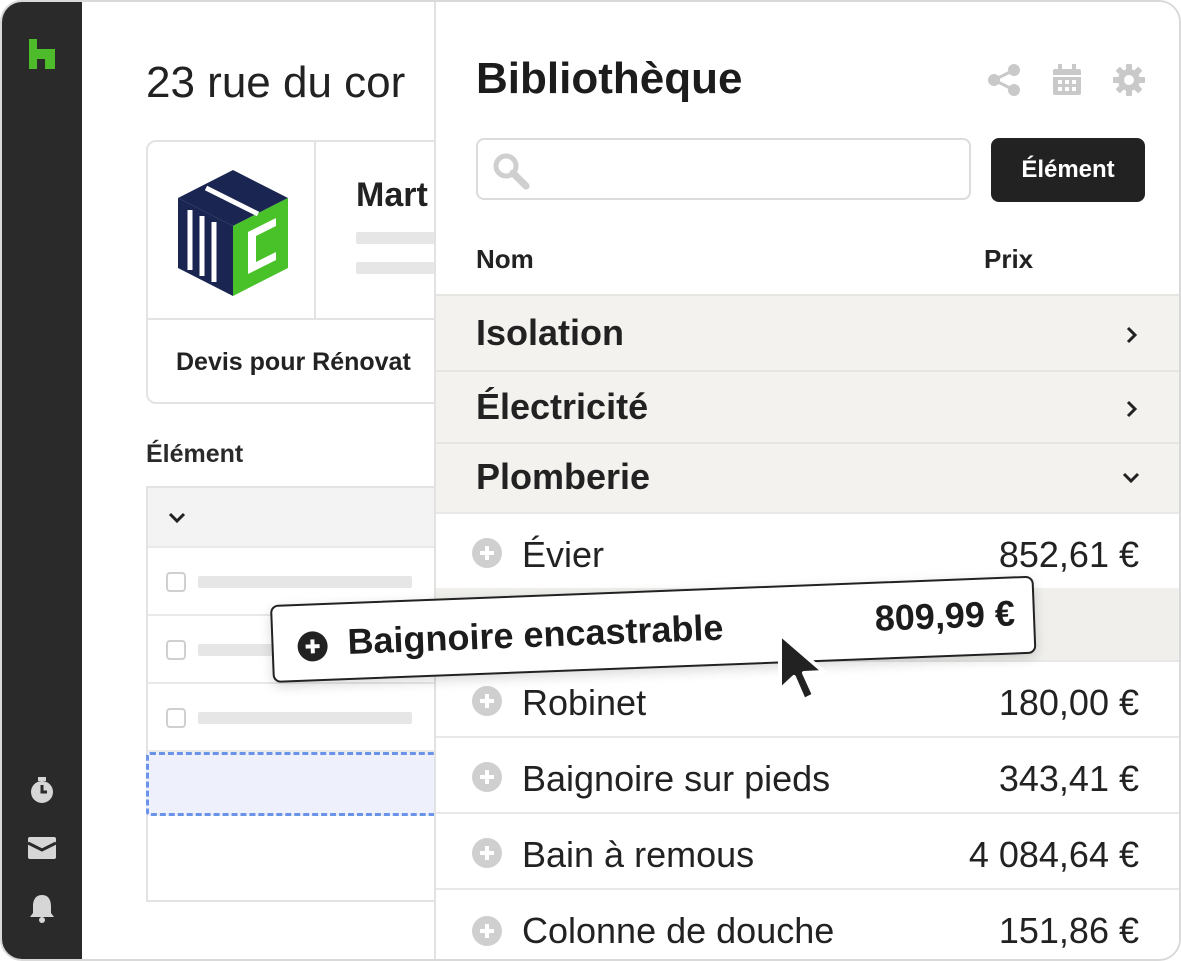  What do you see at coordinates (807, 477) in the screenshot?
I see `category-row-plomberie: Plomberie` at bounding box center [807, 477].